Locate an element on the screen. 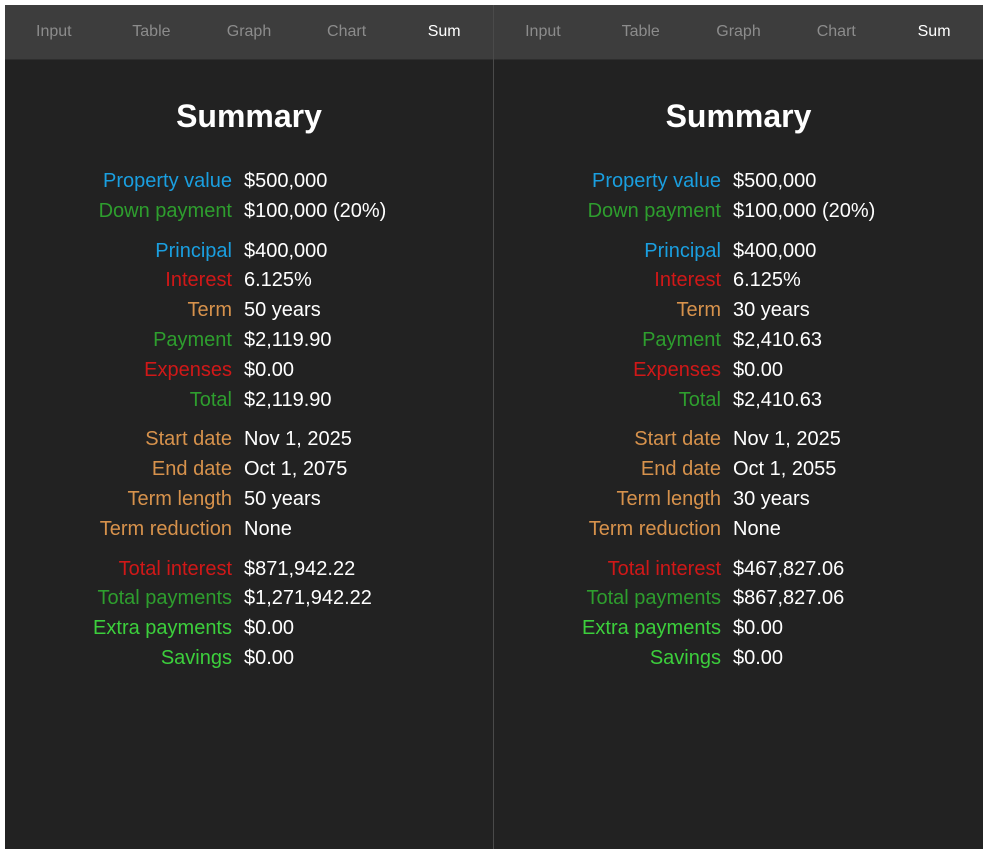  summary-row: End date Oct 1, 2075 is located at coordinates (249, 470).